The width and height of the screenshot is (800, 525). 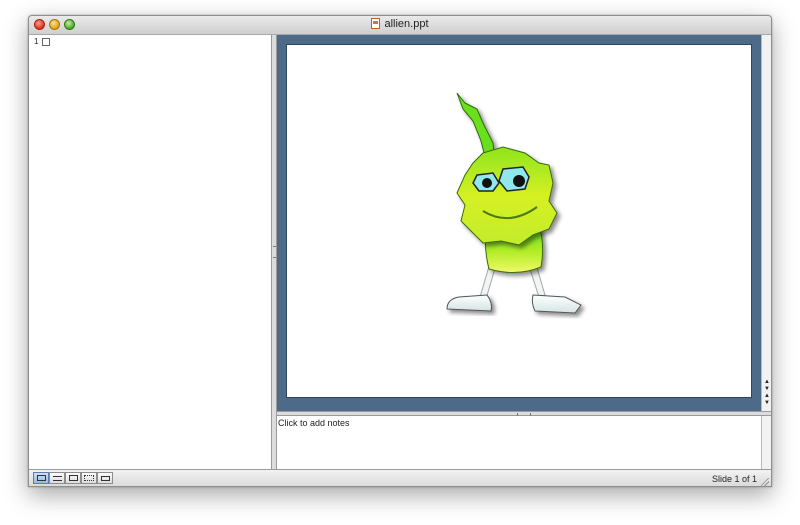 I want to click on slide-thumbnail-icon, so click(x=46, y=41).